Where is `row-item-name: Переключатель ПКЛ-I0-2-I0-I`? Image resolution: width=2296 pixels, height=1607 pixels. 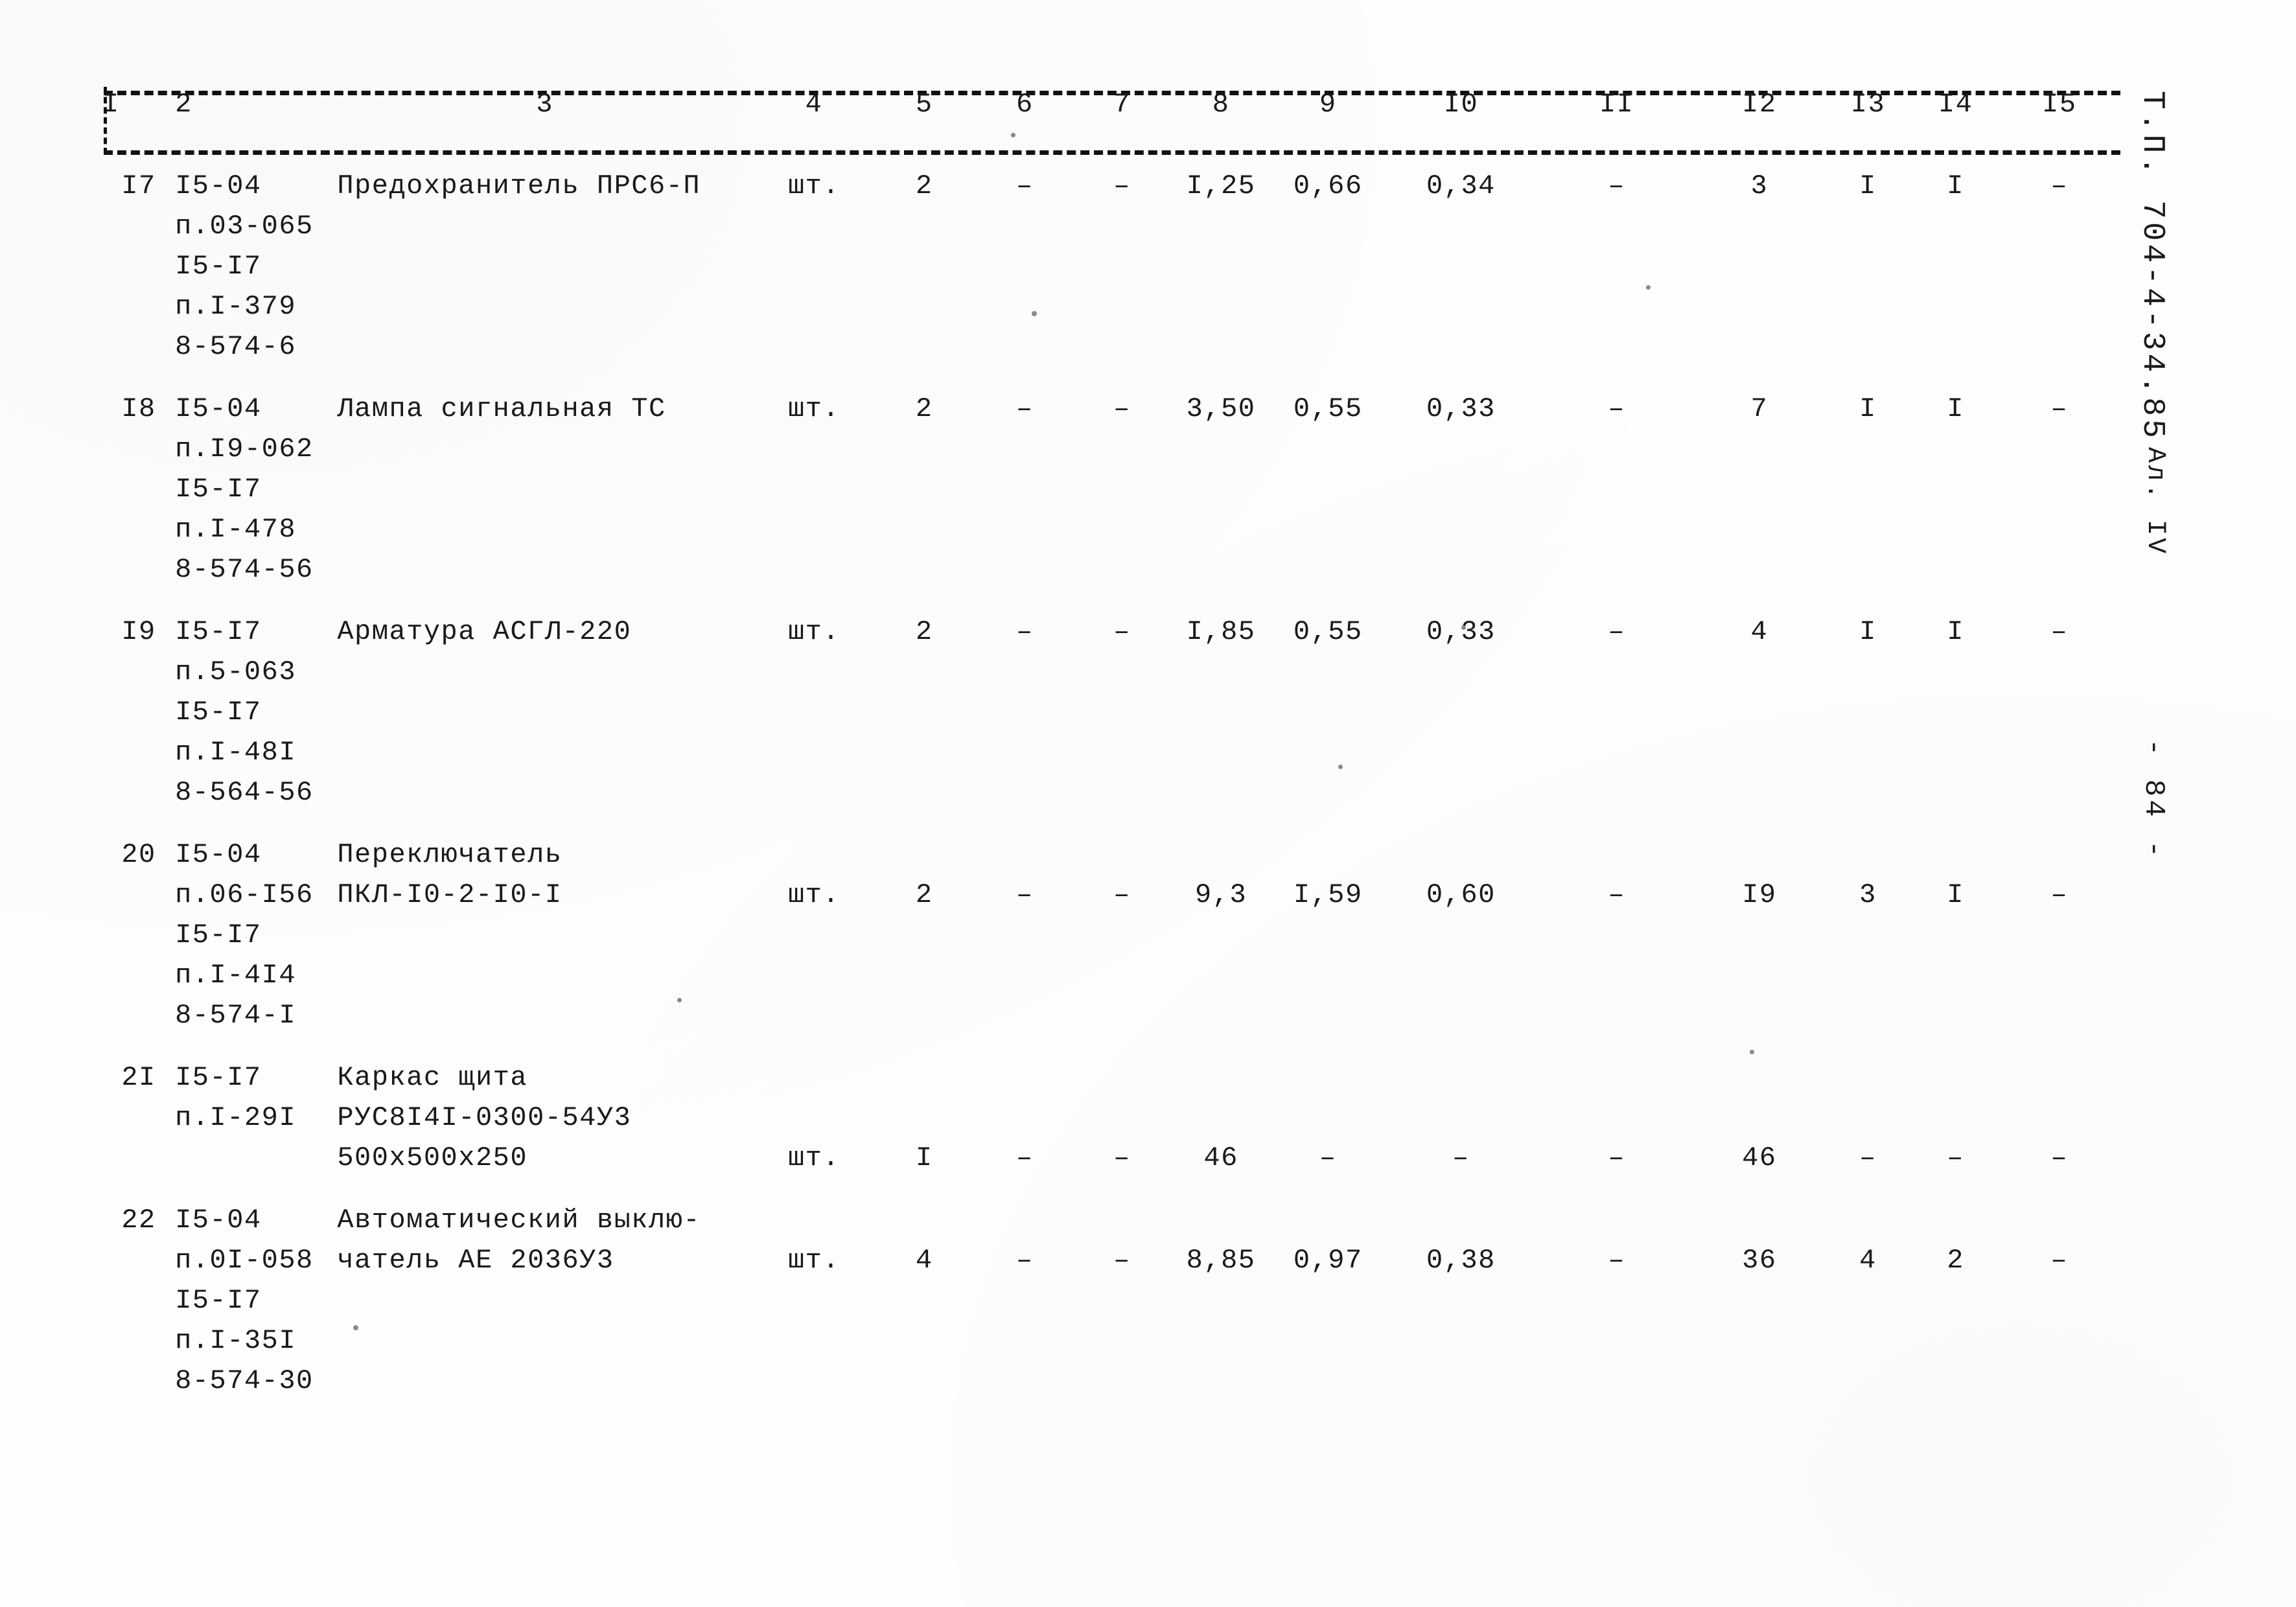 row-item-name: Переключатель ПКЛ-I0-2-I0-I is located at coordinates (544, 924).